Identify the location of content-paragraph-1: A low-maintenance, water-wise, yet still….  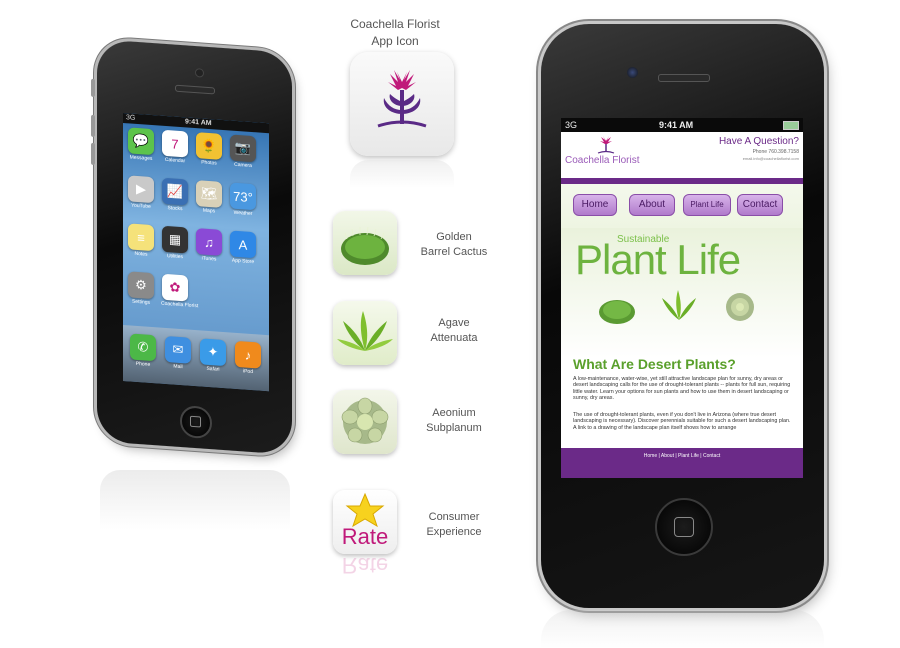
(682, 389).